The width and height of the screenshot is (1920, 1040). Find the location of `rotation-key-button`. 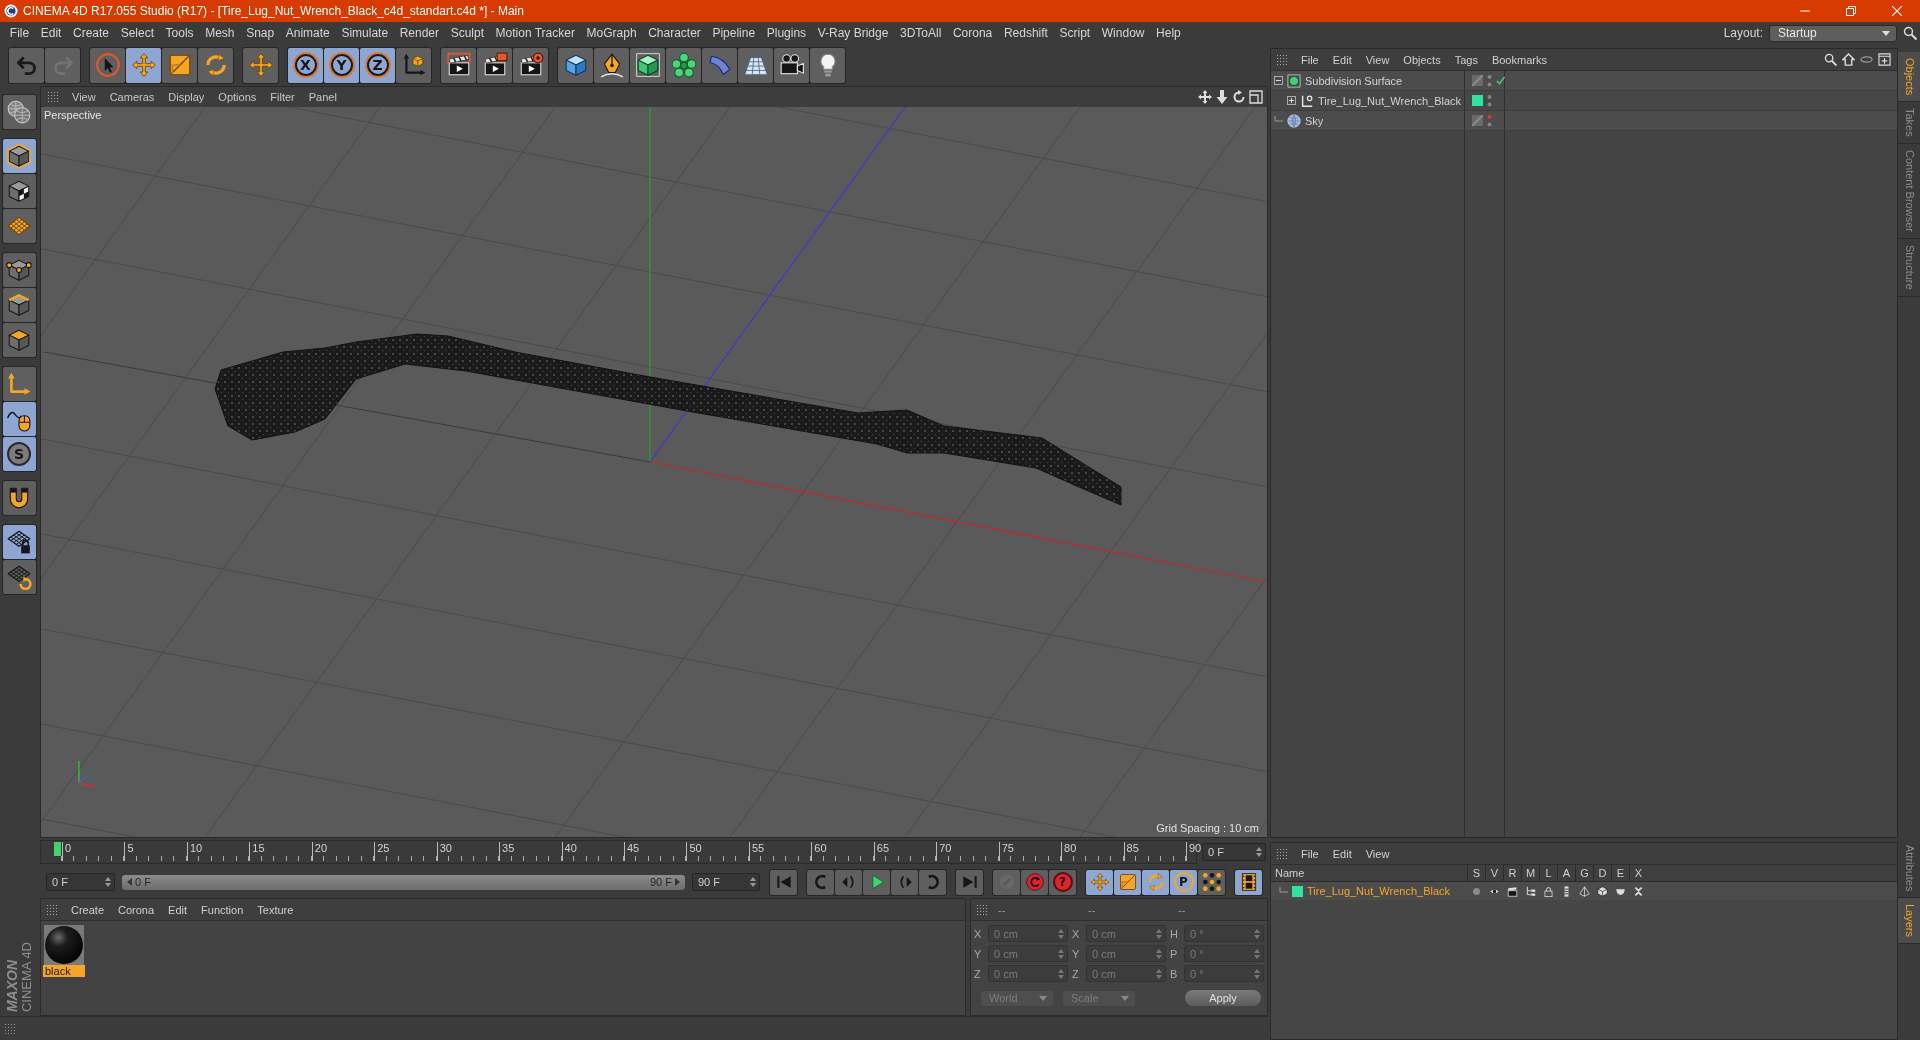

rotation-key-button is located at coordinates (1155, 882).